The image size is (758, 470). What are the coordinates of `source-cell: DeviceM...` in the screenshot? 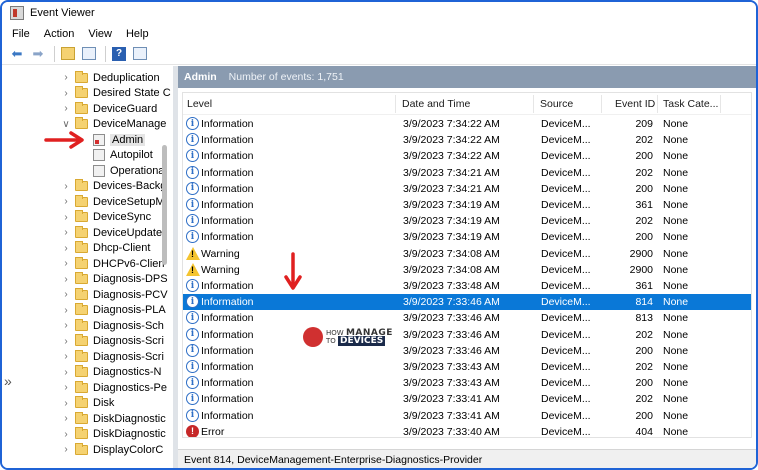 It's located at (566, 253).